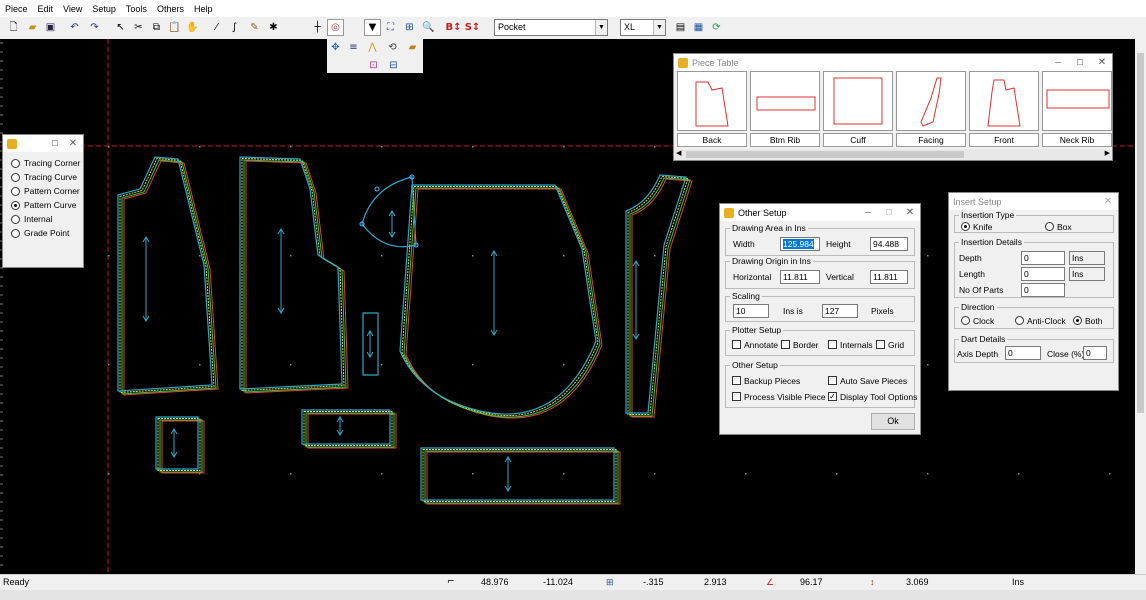 Image resolution: width=1146 pixels, height=600 pixels. I want to click on piece-label: Back, so click(712, 140).